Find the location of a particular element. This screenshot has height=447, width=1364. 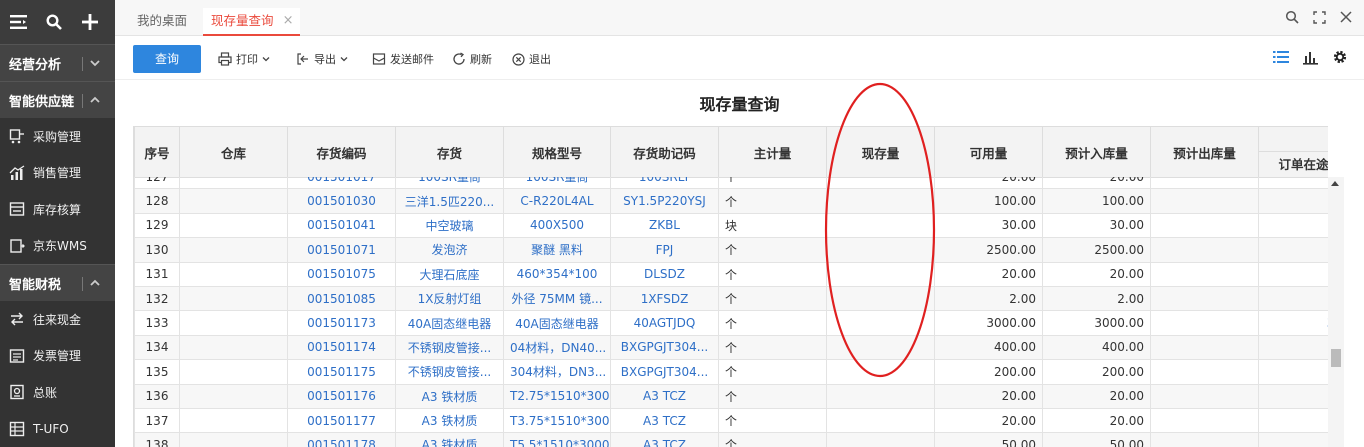

column-header-expected-in: 预计入库量 is located at coordinates (1096, 152).